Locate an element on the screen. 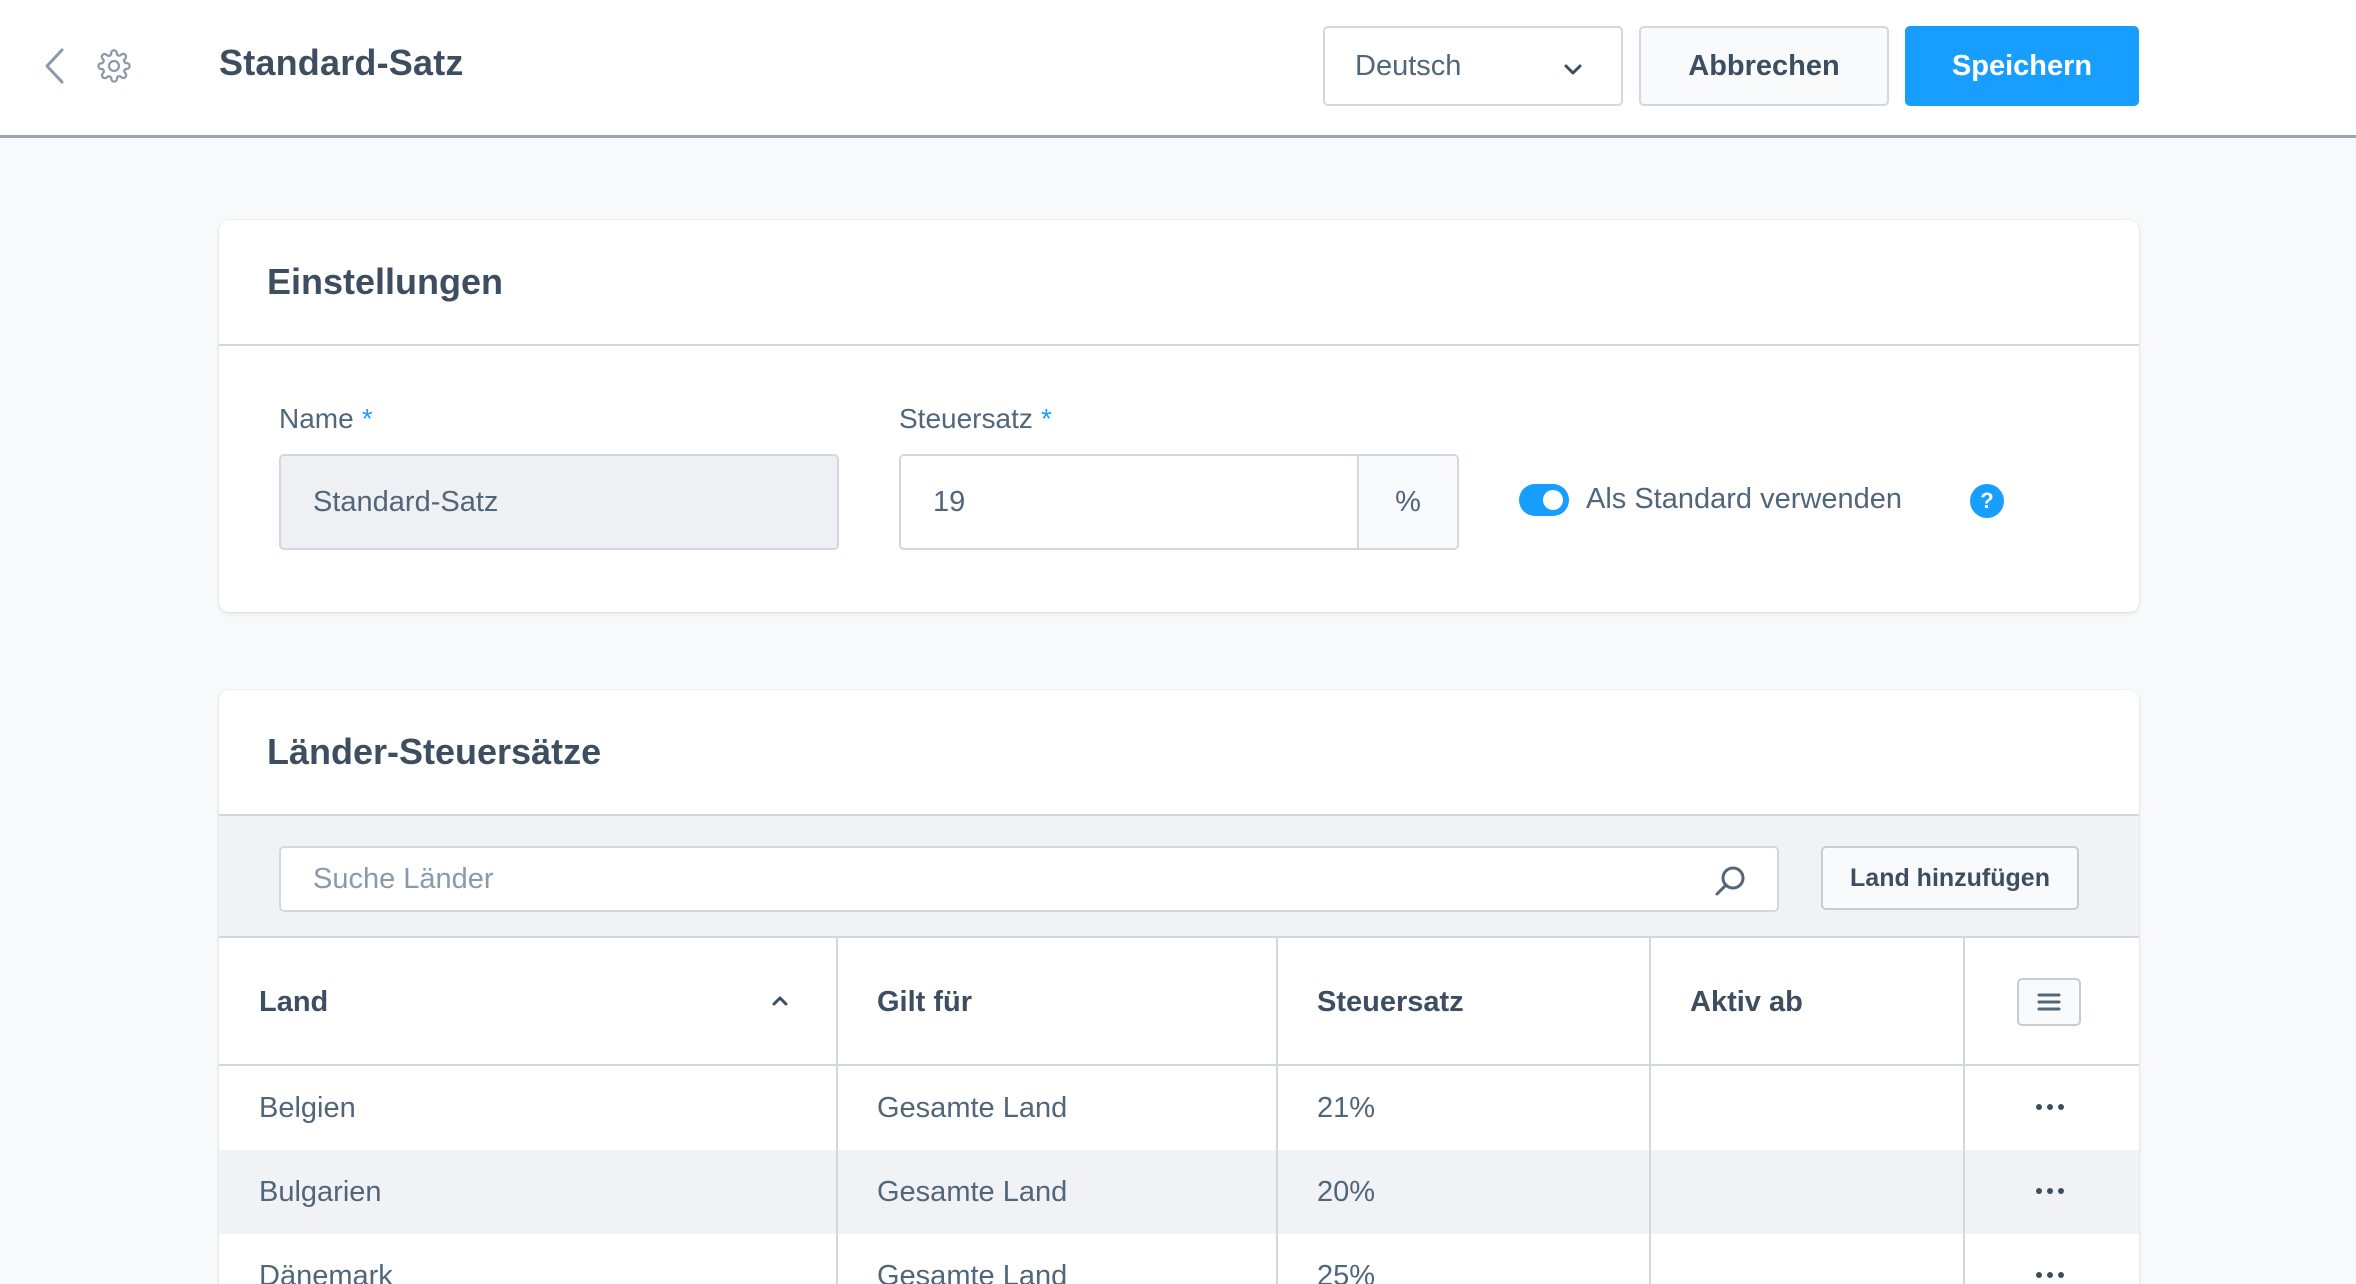 The image size is (2356, 1284). toggle-knob is located at coordinates (1553, 500).